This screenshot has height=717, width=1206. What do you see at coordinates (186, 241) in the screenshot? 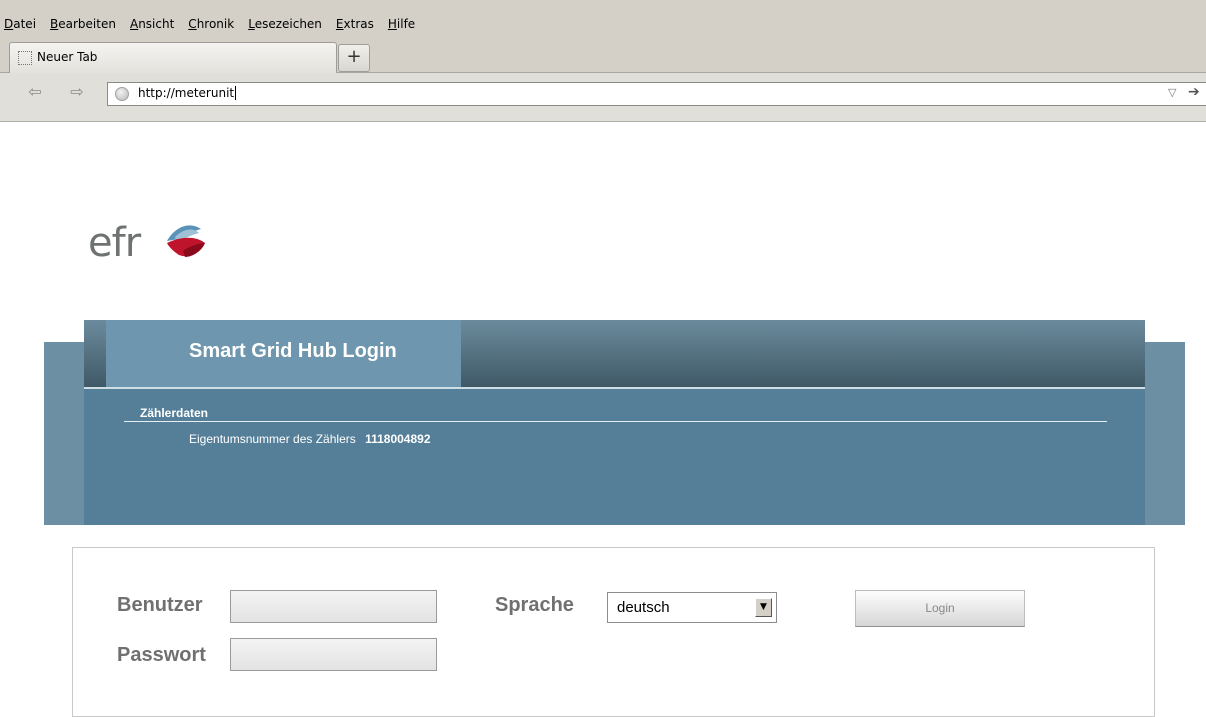
I see `logo-mark-icon` at bounding box center [186, 241].